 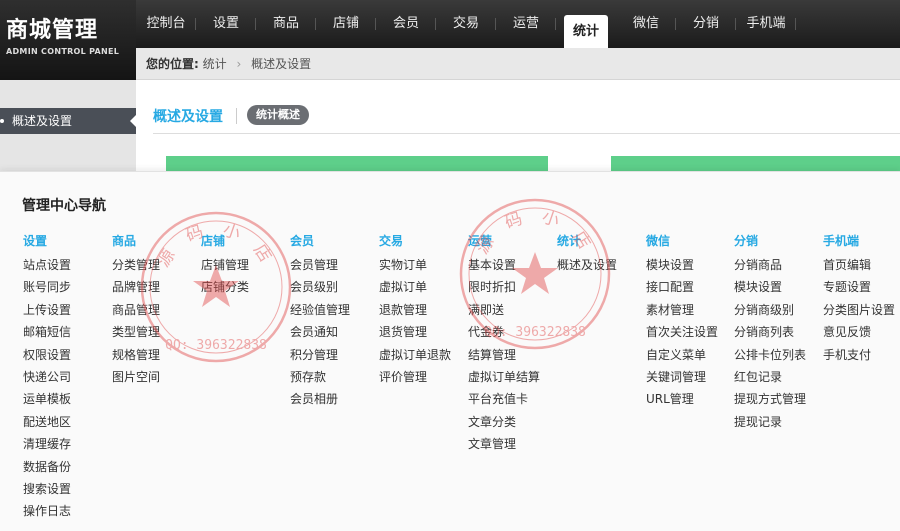 What do you see at coordinates (406, 24) in the screenshot?
I see `nav-item-4: 会员` at bounding box center [406, 24].